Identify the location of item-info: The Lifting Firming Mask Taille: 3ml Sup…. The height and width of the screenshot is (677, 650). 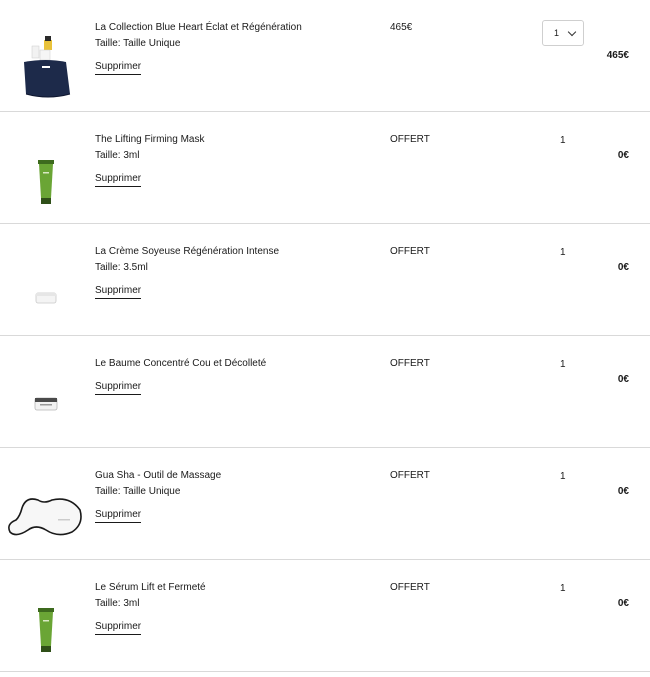
(235, 160).